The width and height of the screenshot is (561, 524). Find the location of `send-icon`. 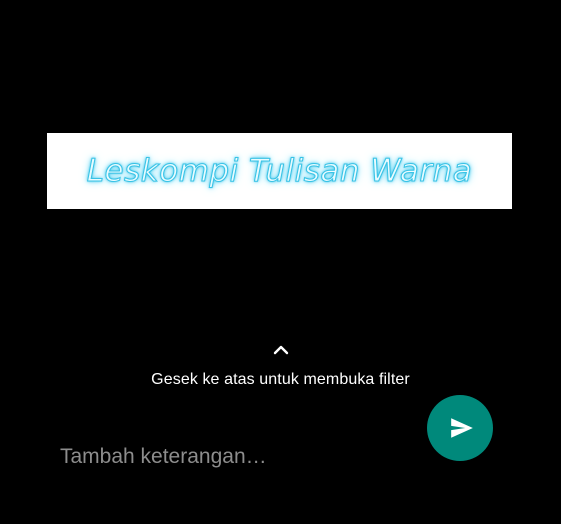

send-icon is located at coordinates (461, 428).